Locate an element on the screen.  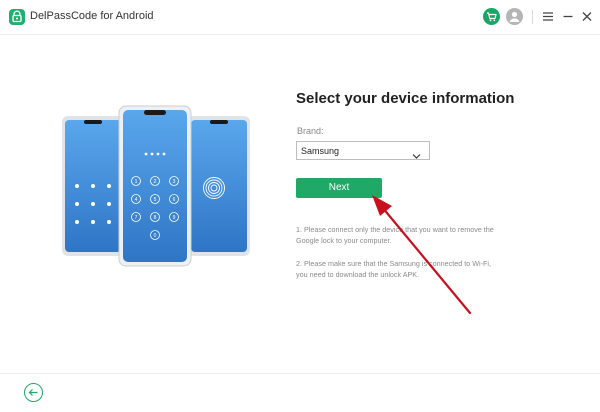
svg-text: 6 is located at coordinates (174, 200).